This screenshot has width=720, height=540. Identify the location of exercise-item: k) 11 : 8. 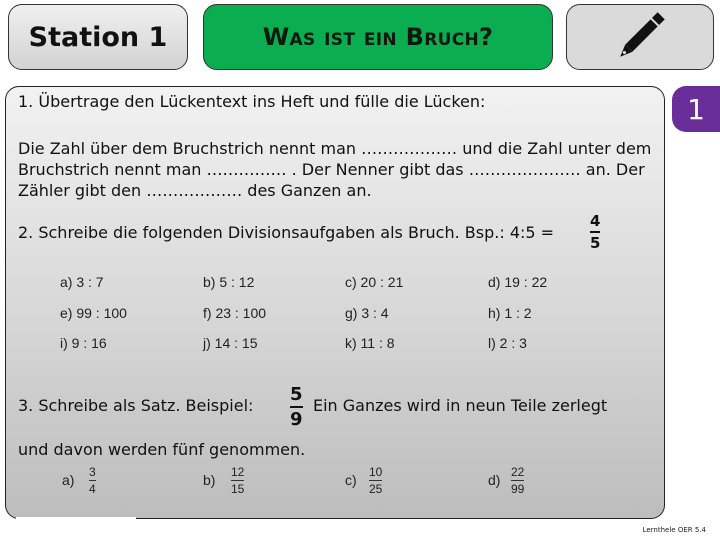
(370, 343).